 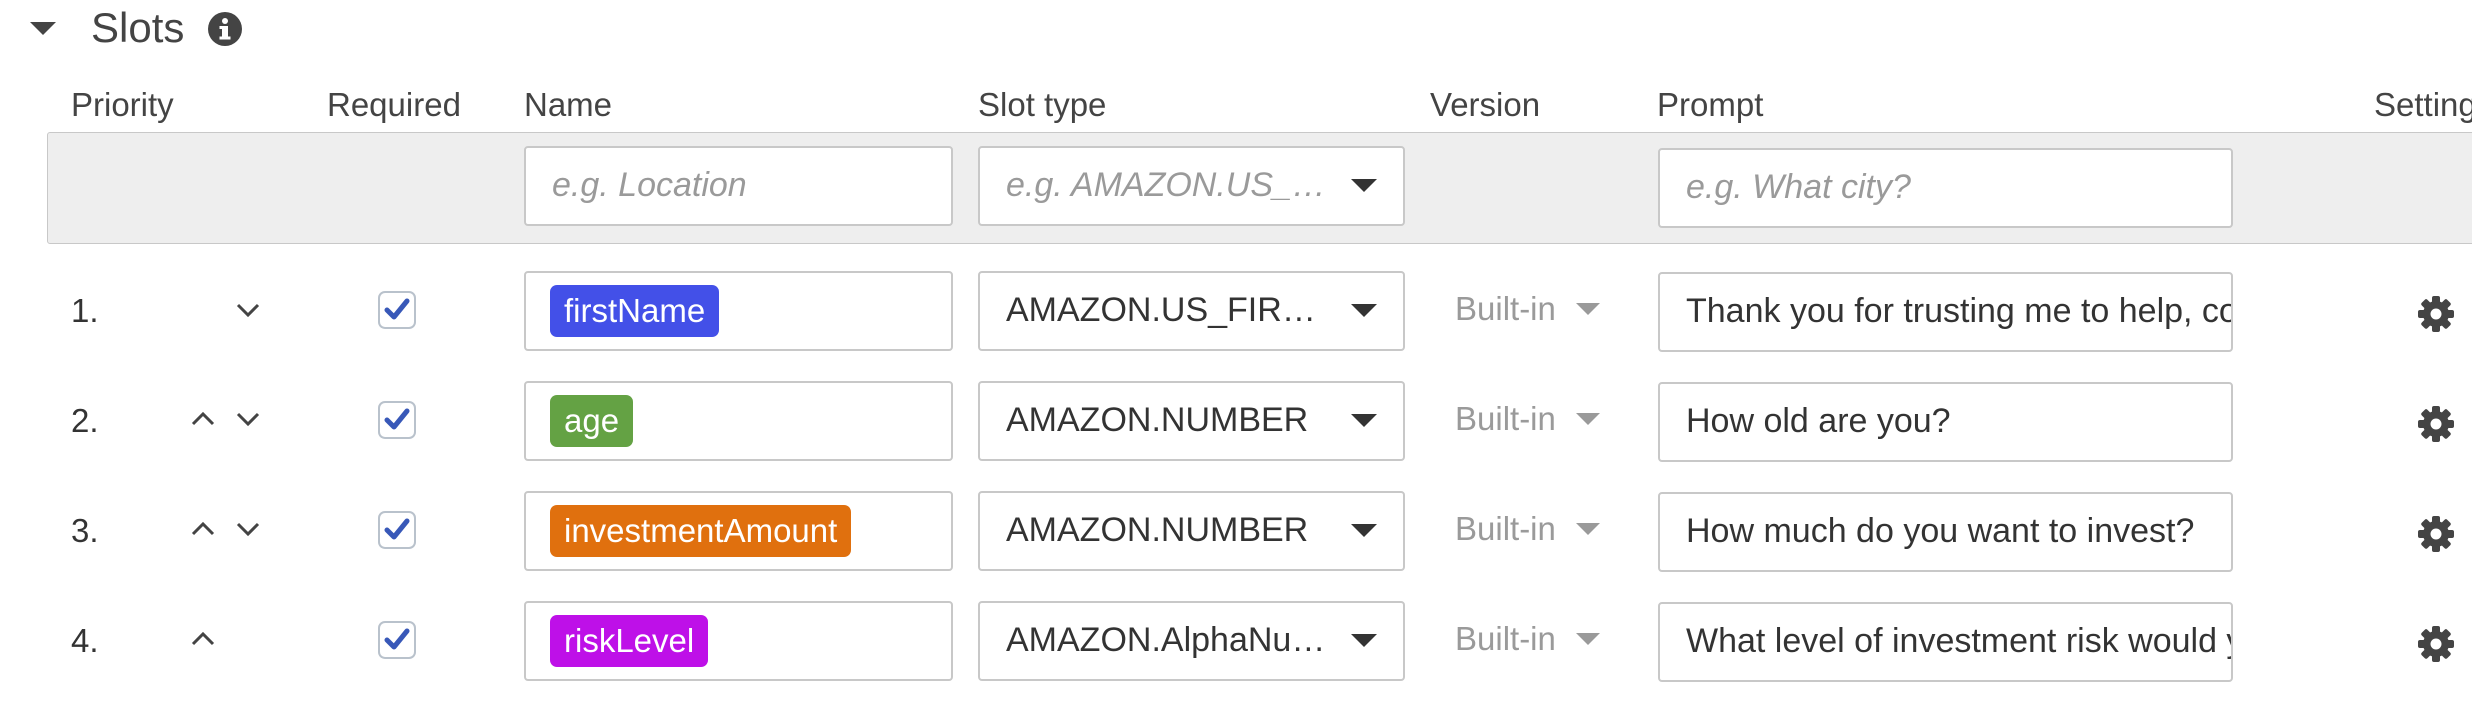 I want to click on info-icon, so click(x=225, y=29).